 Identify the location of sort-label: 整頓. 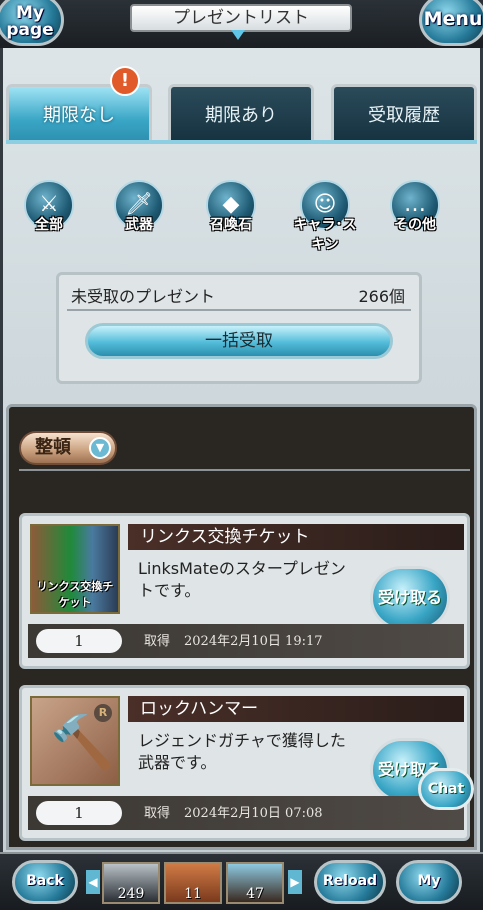
(53, 447).